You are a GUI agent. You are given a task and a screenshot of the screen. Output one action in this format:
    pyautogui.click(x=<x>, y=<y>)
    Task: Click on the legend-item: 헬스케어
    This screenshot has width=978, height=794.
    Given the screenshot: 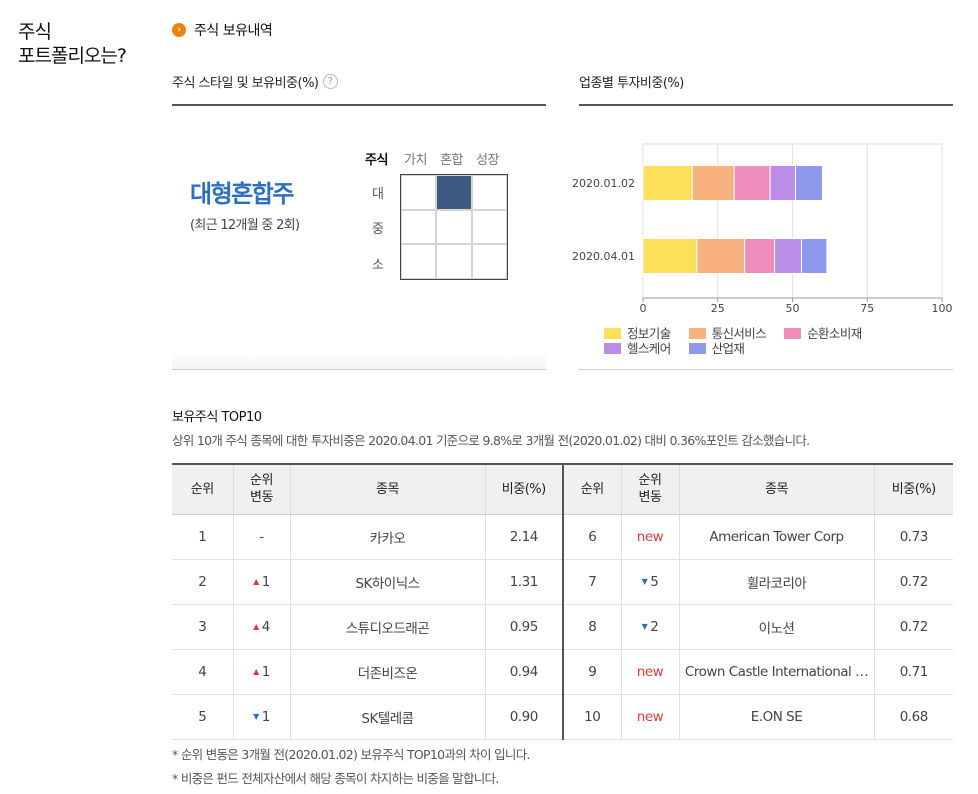 What is the action you would take?
    pyautogui.click(x=637, y=348)
    